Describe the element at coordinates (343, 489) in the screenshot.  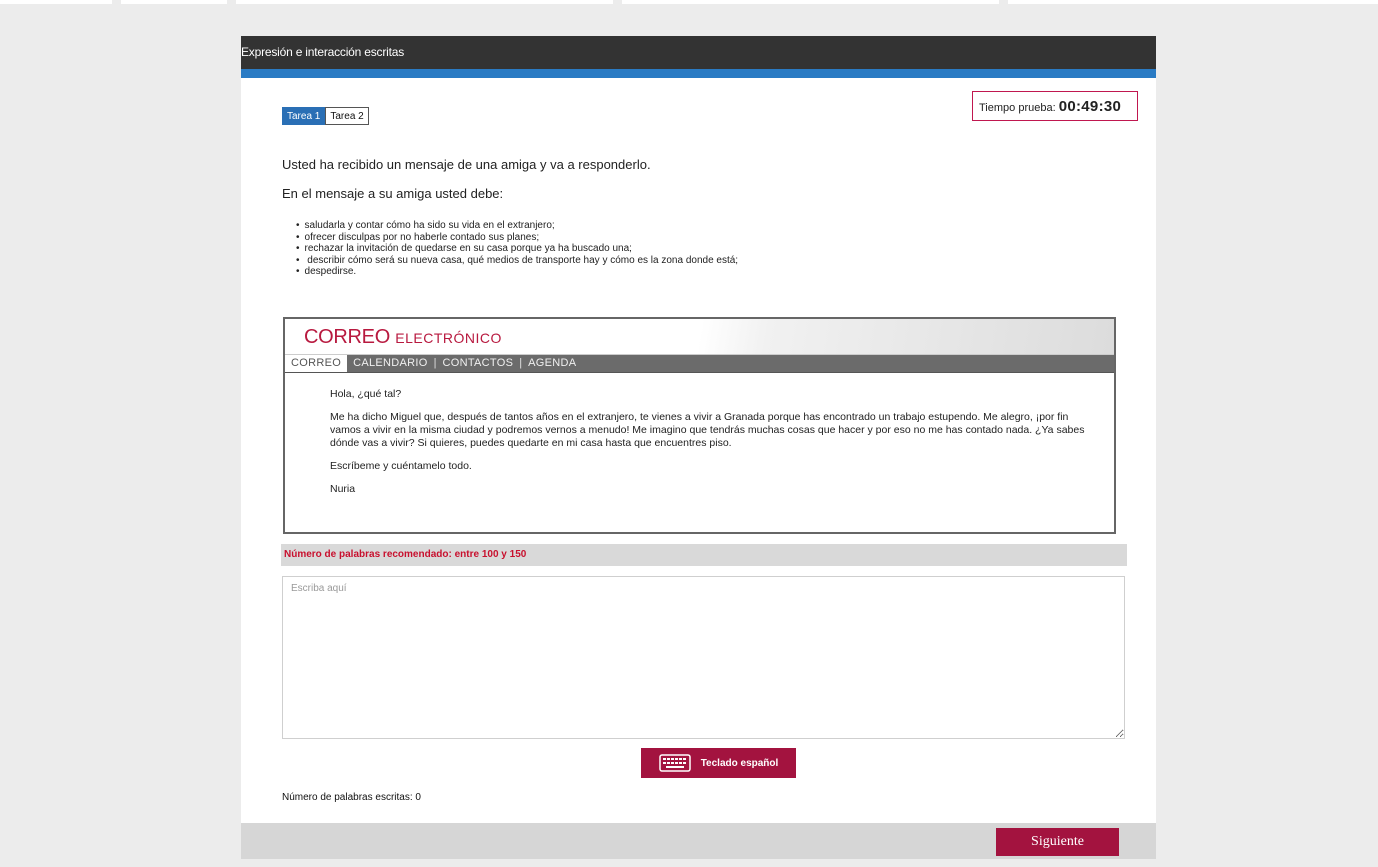
I see `email-signature: Nuria` at that location.